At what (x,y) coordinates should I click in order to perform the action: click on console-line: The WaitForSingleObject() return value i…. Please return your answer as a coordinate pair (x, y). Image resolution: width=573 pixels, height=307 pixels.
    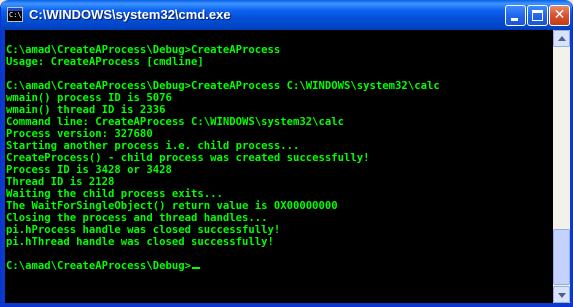
    Looking at the image, I should click on (172, 206).